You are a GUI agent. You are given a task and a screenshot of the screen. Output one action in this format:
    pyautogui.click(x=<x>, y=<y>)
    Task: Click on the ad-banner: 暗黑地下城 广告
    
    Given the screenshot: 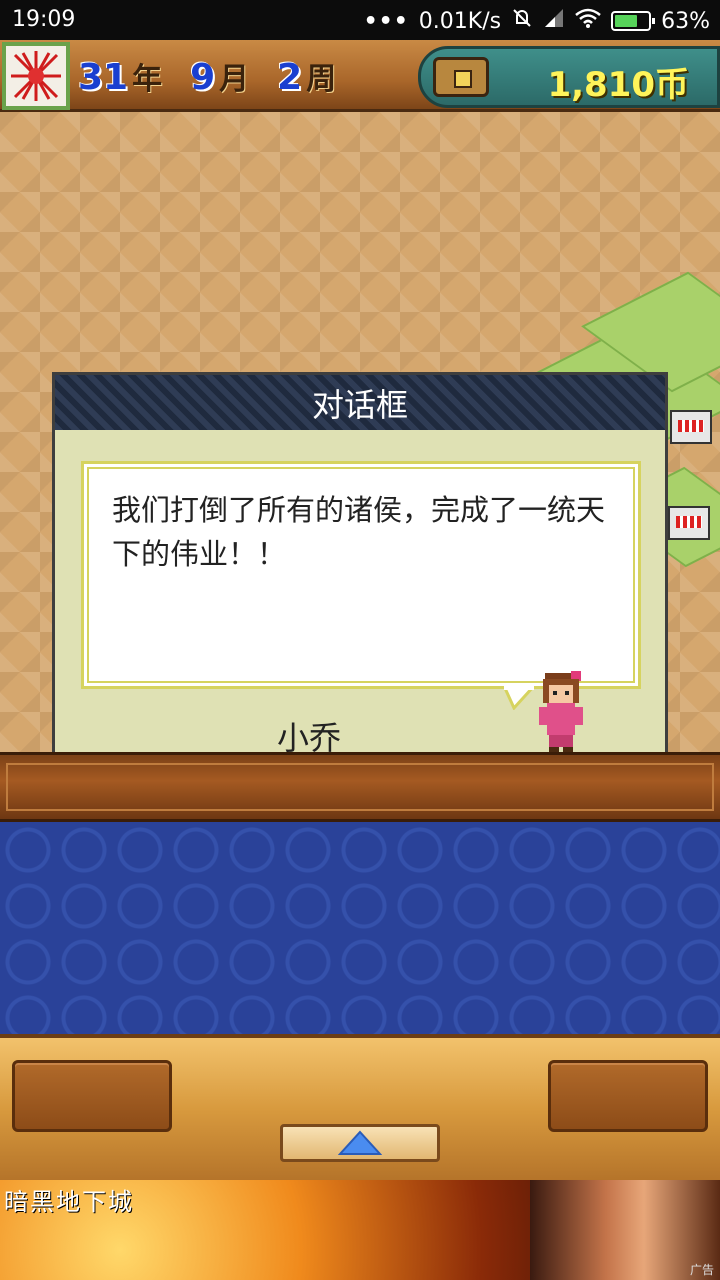 What is the action you would take?
    pyautogui.click(x=360, y=1230)
    